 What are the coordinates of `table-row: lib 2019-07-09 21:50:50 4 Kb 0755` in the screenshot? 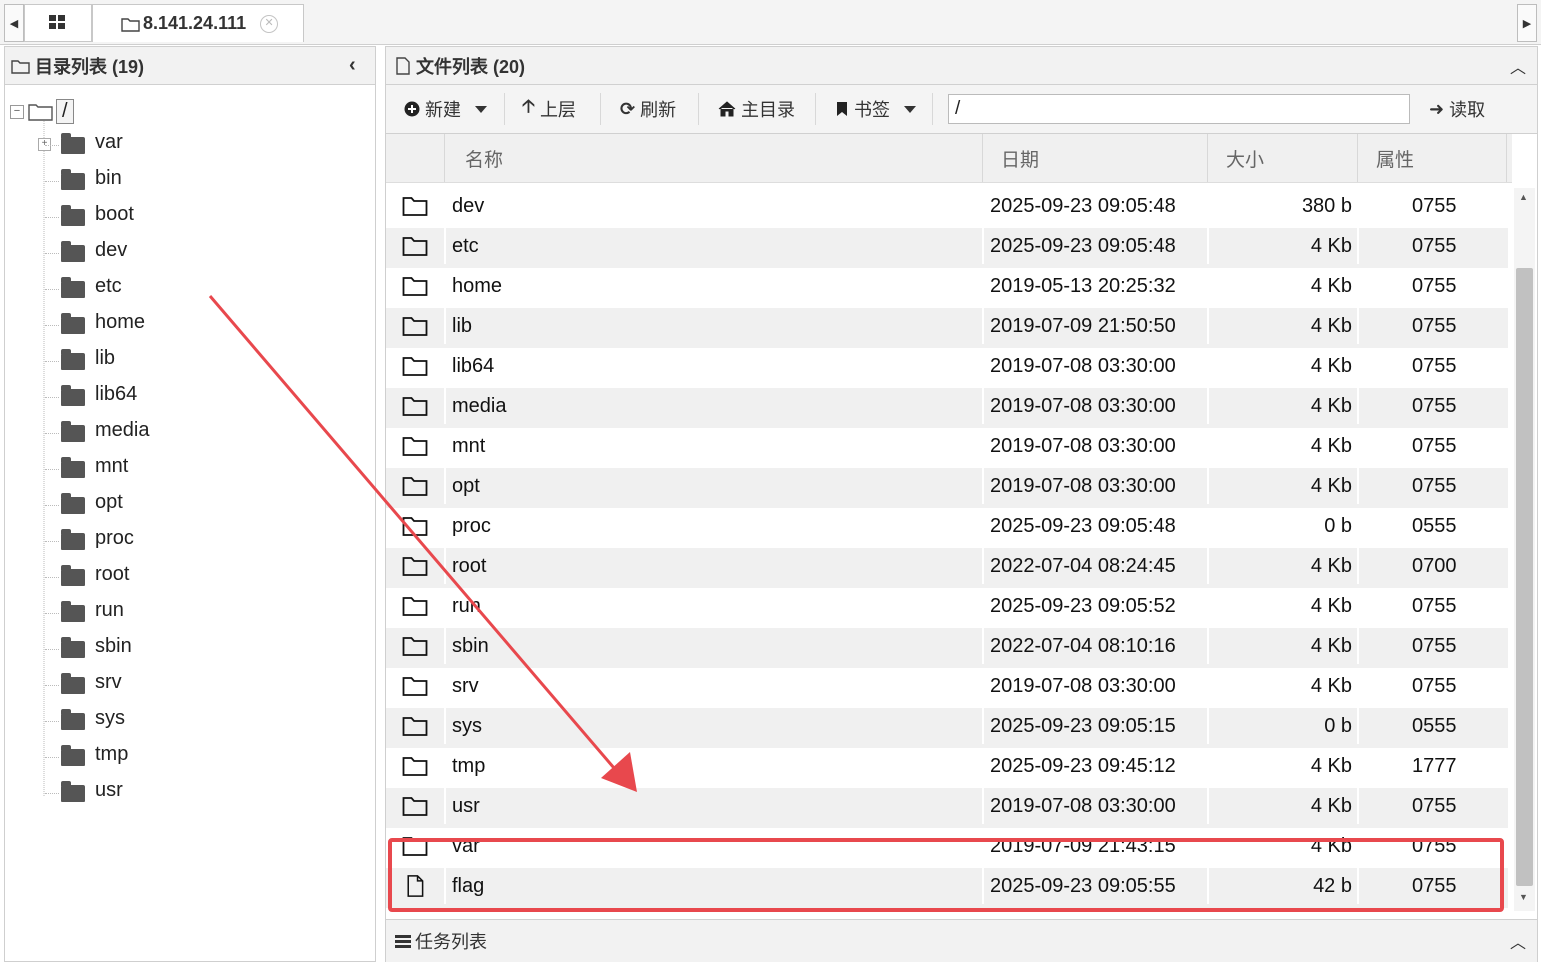 It's located at (947, 328).